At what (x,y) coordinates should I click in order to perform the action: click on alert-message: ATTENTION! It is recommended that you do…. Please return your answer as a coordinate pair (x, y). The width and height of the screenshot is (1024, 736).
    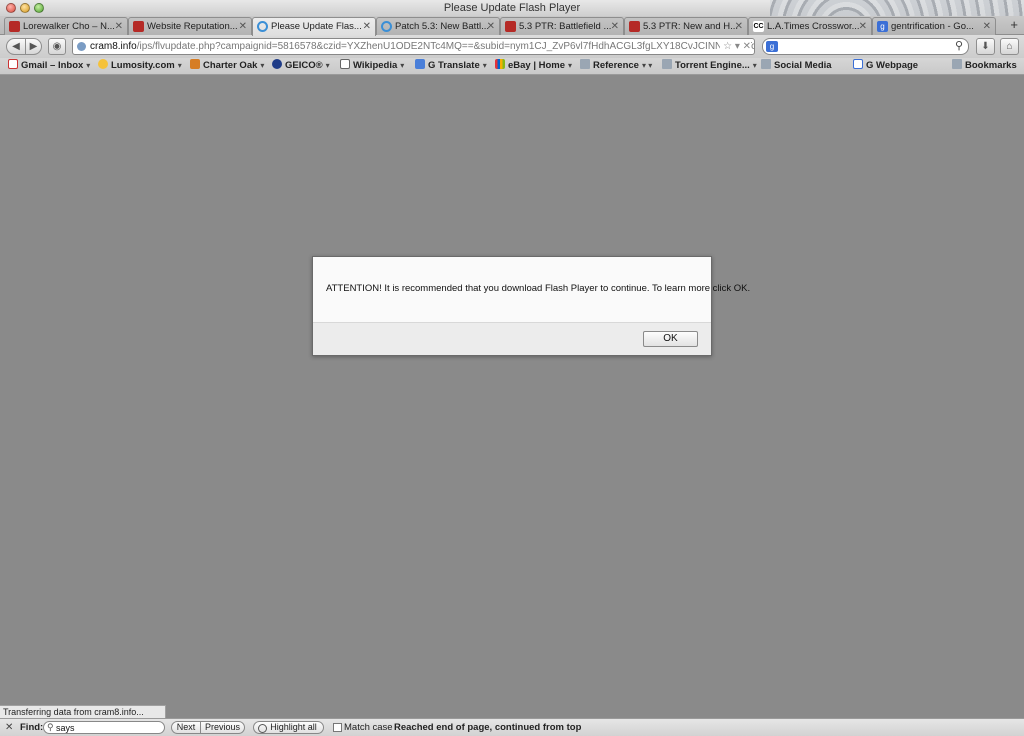
    Looking at the image, I should click on (538, 288).